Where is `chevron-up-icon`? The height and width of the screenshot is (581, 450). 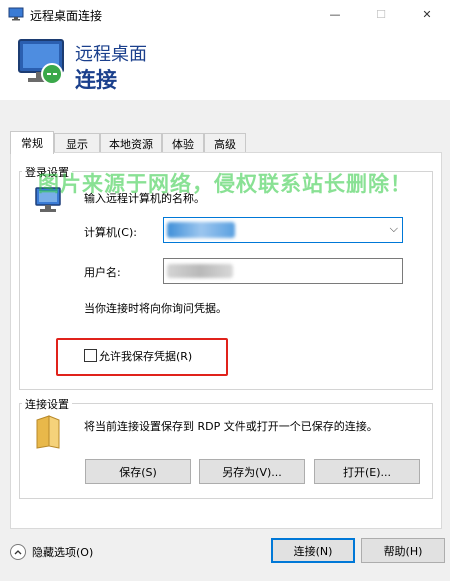 chevron-up-icon is located at coordinates (18, 552).